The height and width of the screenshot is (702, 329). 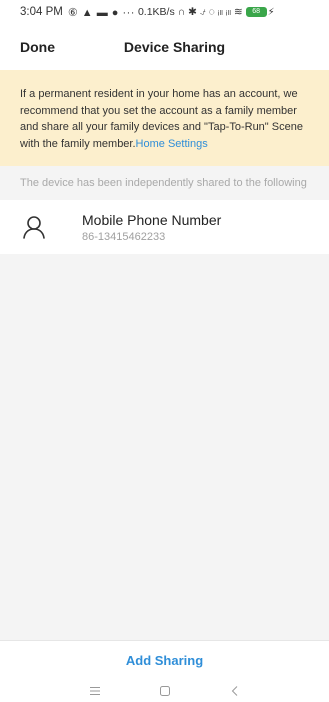 What do you see at coordinates (256, 12) in the screenshot?
I see `battery-icon: 68` at bounding box center [256, 12].